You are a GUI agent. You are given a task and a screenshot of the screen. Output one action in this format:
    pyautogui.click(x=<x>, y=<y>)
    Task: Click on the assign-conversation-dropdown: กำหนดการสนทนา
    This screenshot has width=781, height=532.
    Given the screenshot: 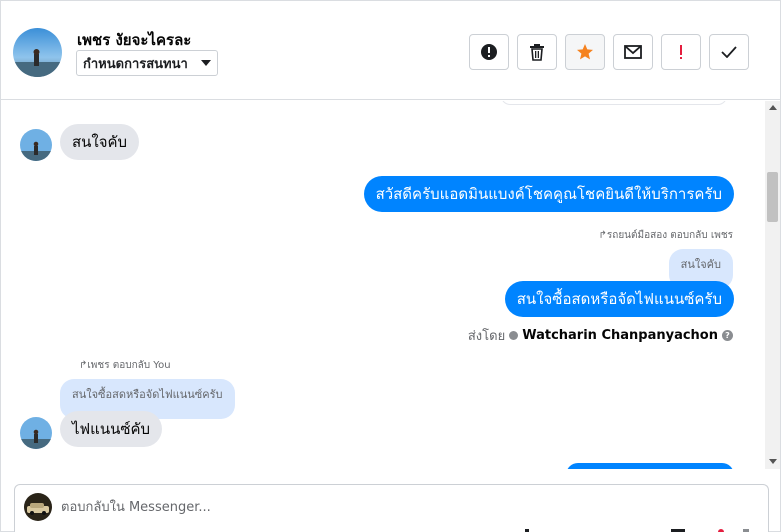 What is the action you would take?
    pyautogui.click(x=147, y=63)
    